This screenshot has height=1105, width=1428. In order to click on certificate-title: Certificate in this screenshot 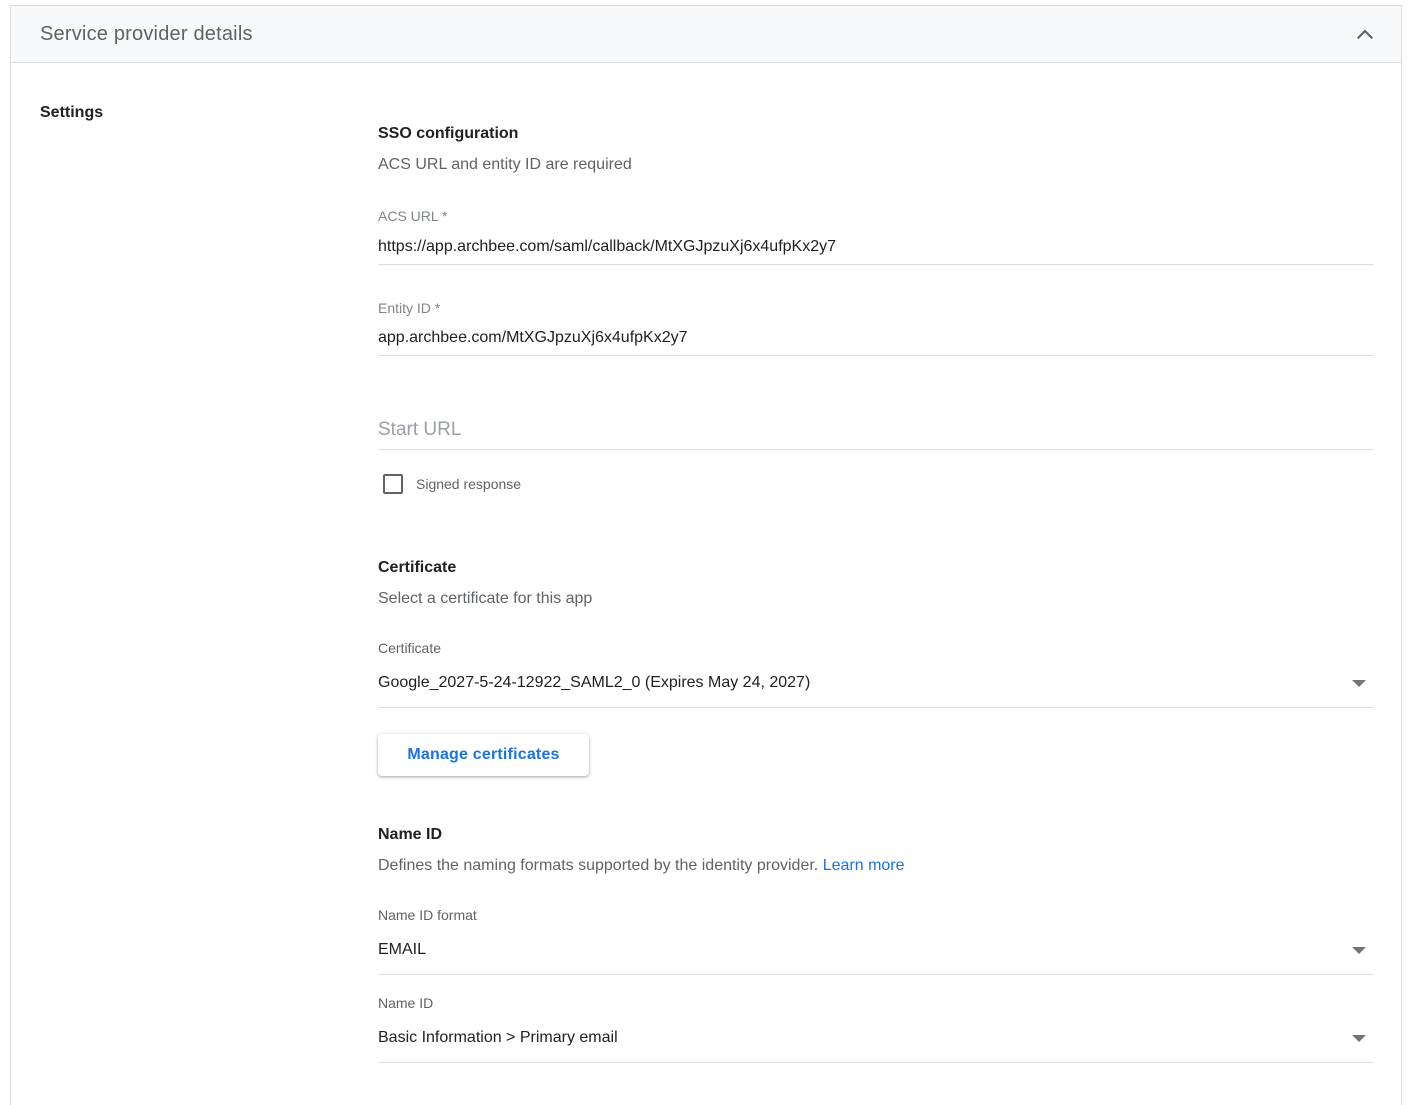, I will do `click(417, 567)`.